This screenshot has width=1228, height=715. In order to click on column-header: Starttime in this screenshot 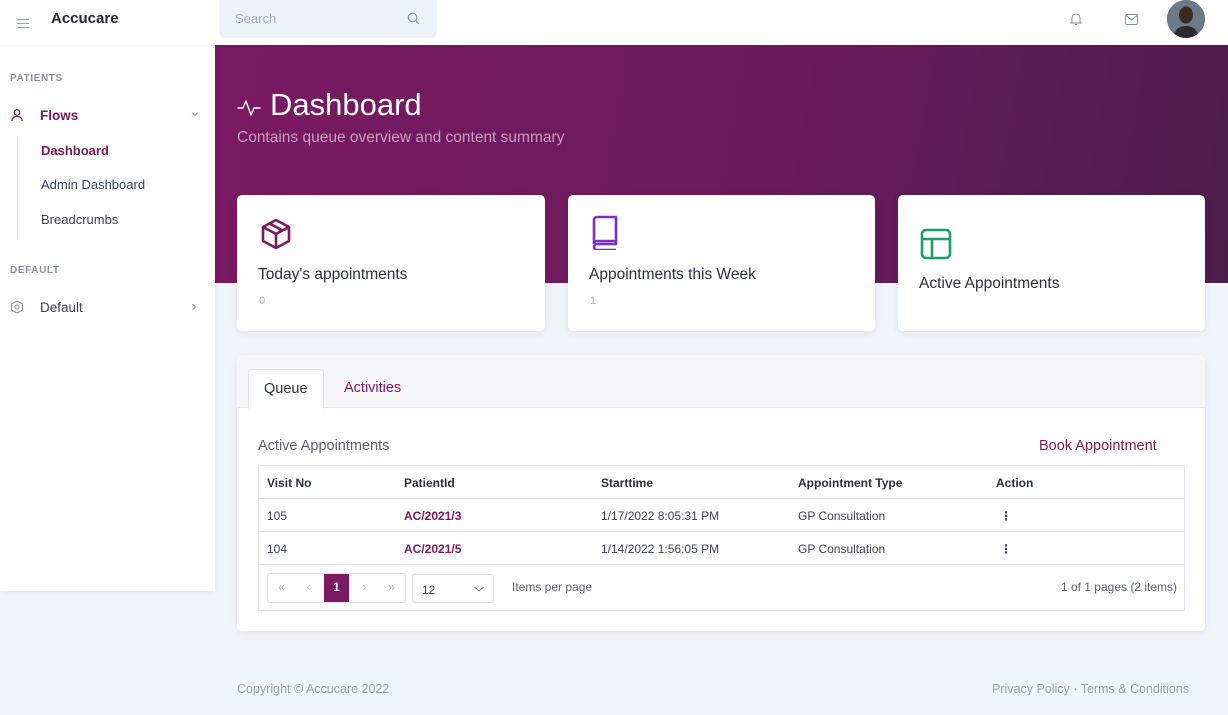, I will do `click(627, 483)`.